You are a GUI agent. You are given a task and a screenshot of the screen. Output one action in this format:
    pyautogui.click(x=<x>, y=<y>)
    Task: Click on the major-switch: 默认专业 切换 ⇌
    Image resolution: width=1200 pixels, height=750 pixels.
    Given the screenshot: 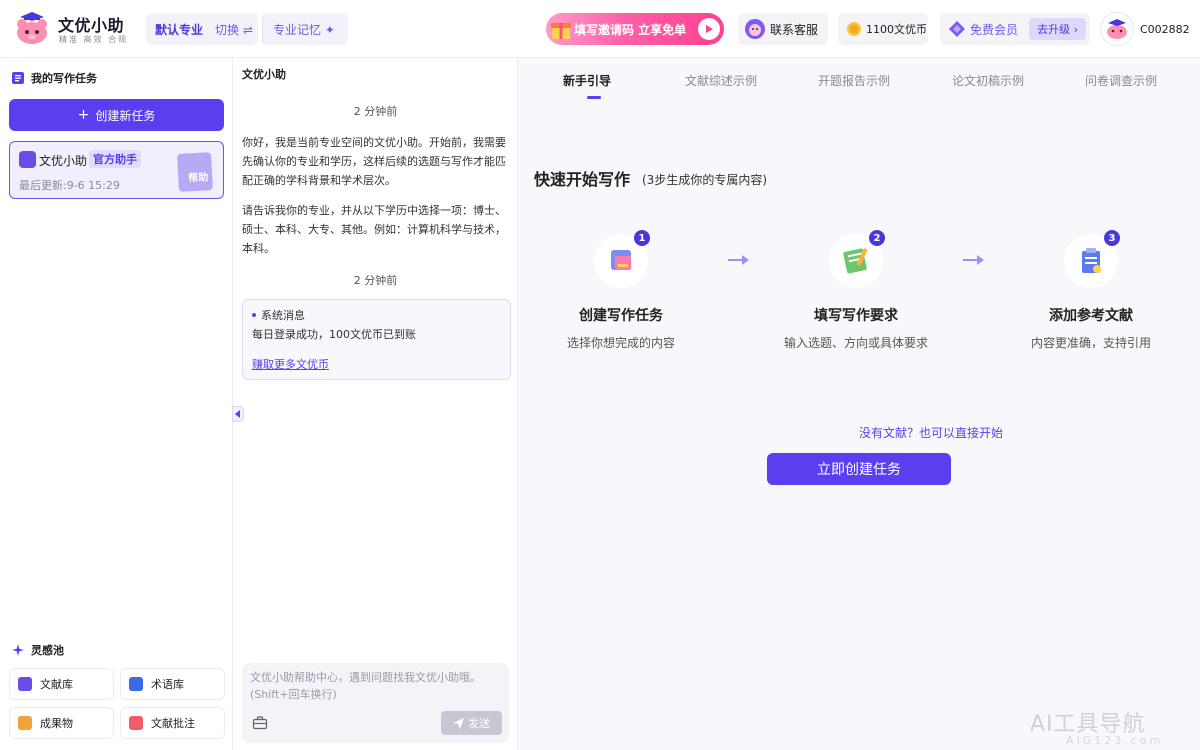 What is the action you would take?
    pyautogui.click(x=202, y=29)
    